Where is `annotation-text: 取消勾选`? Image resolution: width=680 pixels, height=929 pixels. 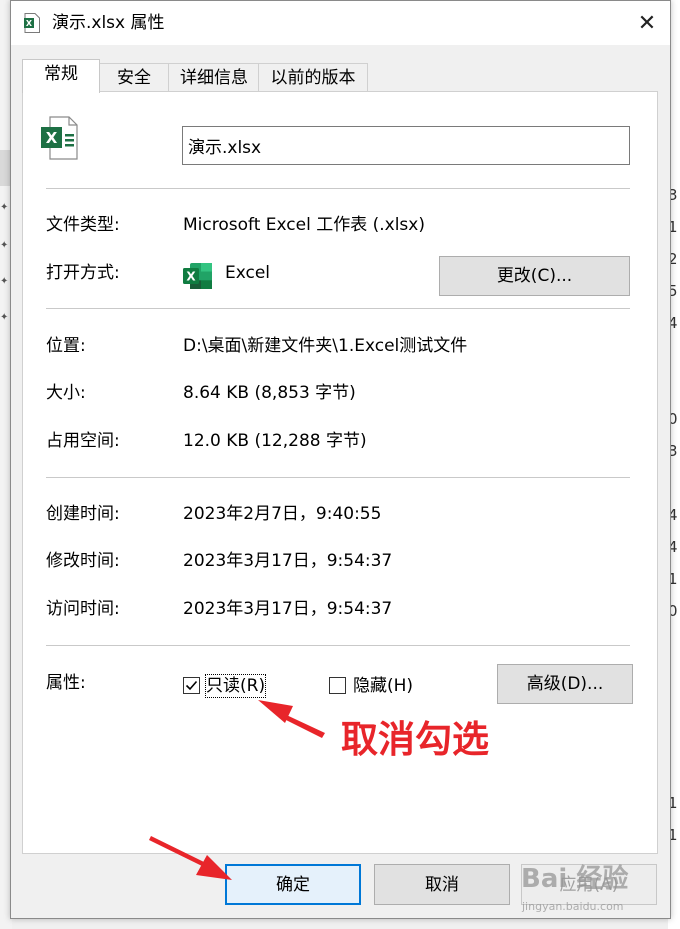
annotation-text: 取消勾选 is located at coordinates (415, 739).